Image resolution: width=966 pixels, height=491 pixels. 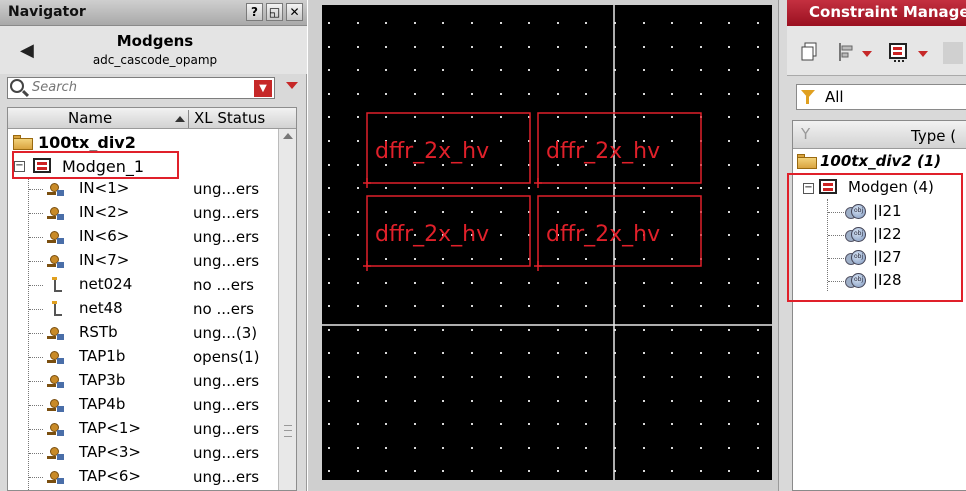 I want to click on constraint-root-label: 100tx_div2 (1), so click(x=881, y=161).